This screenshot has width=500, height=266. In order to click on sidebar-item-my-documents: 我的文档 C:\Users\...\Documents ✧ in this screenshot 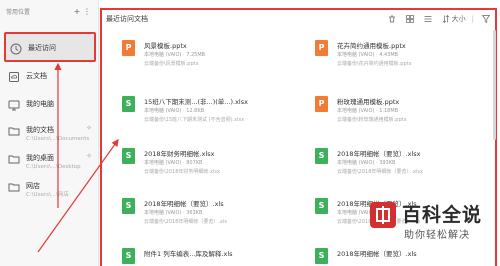, I will do `click(50, 135)`.